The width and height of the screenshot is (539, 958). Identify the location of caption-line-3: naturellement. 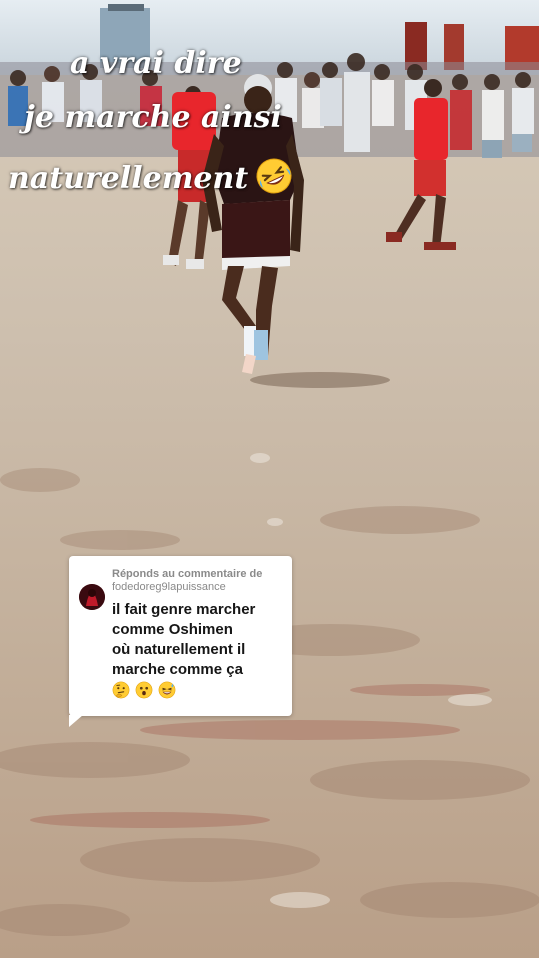
(273, 176).